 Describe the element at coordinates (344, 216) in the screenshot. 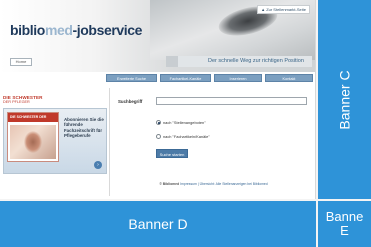

I see `banner-e-label-line1: Banne` at that location.